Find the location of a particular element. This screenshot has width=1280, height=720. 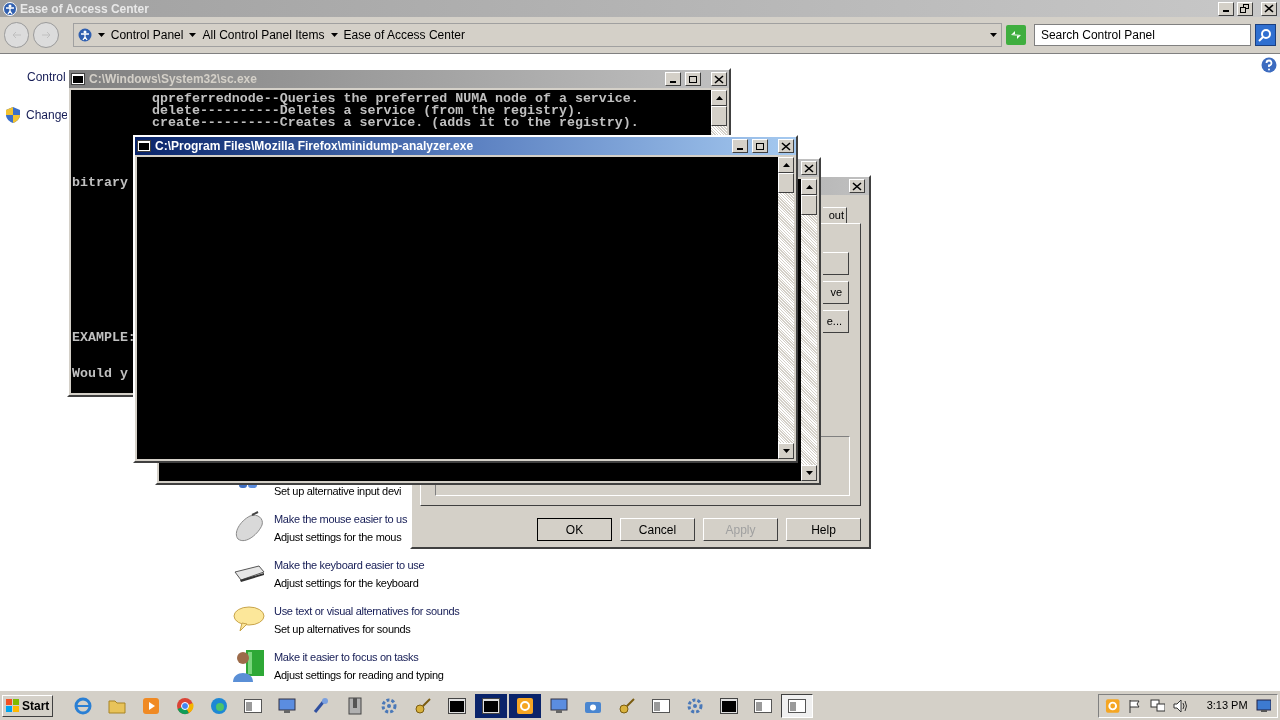

restore-icon is located at coordinates (1245, 8).